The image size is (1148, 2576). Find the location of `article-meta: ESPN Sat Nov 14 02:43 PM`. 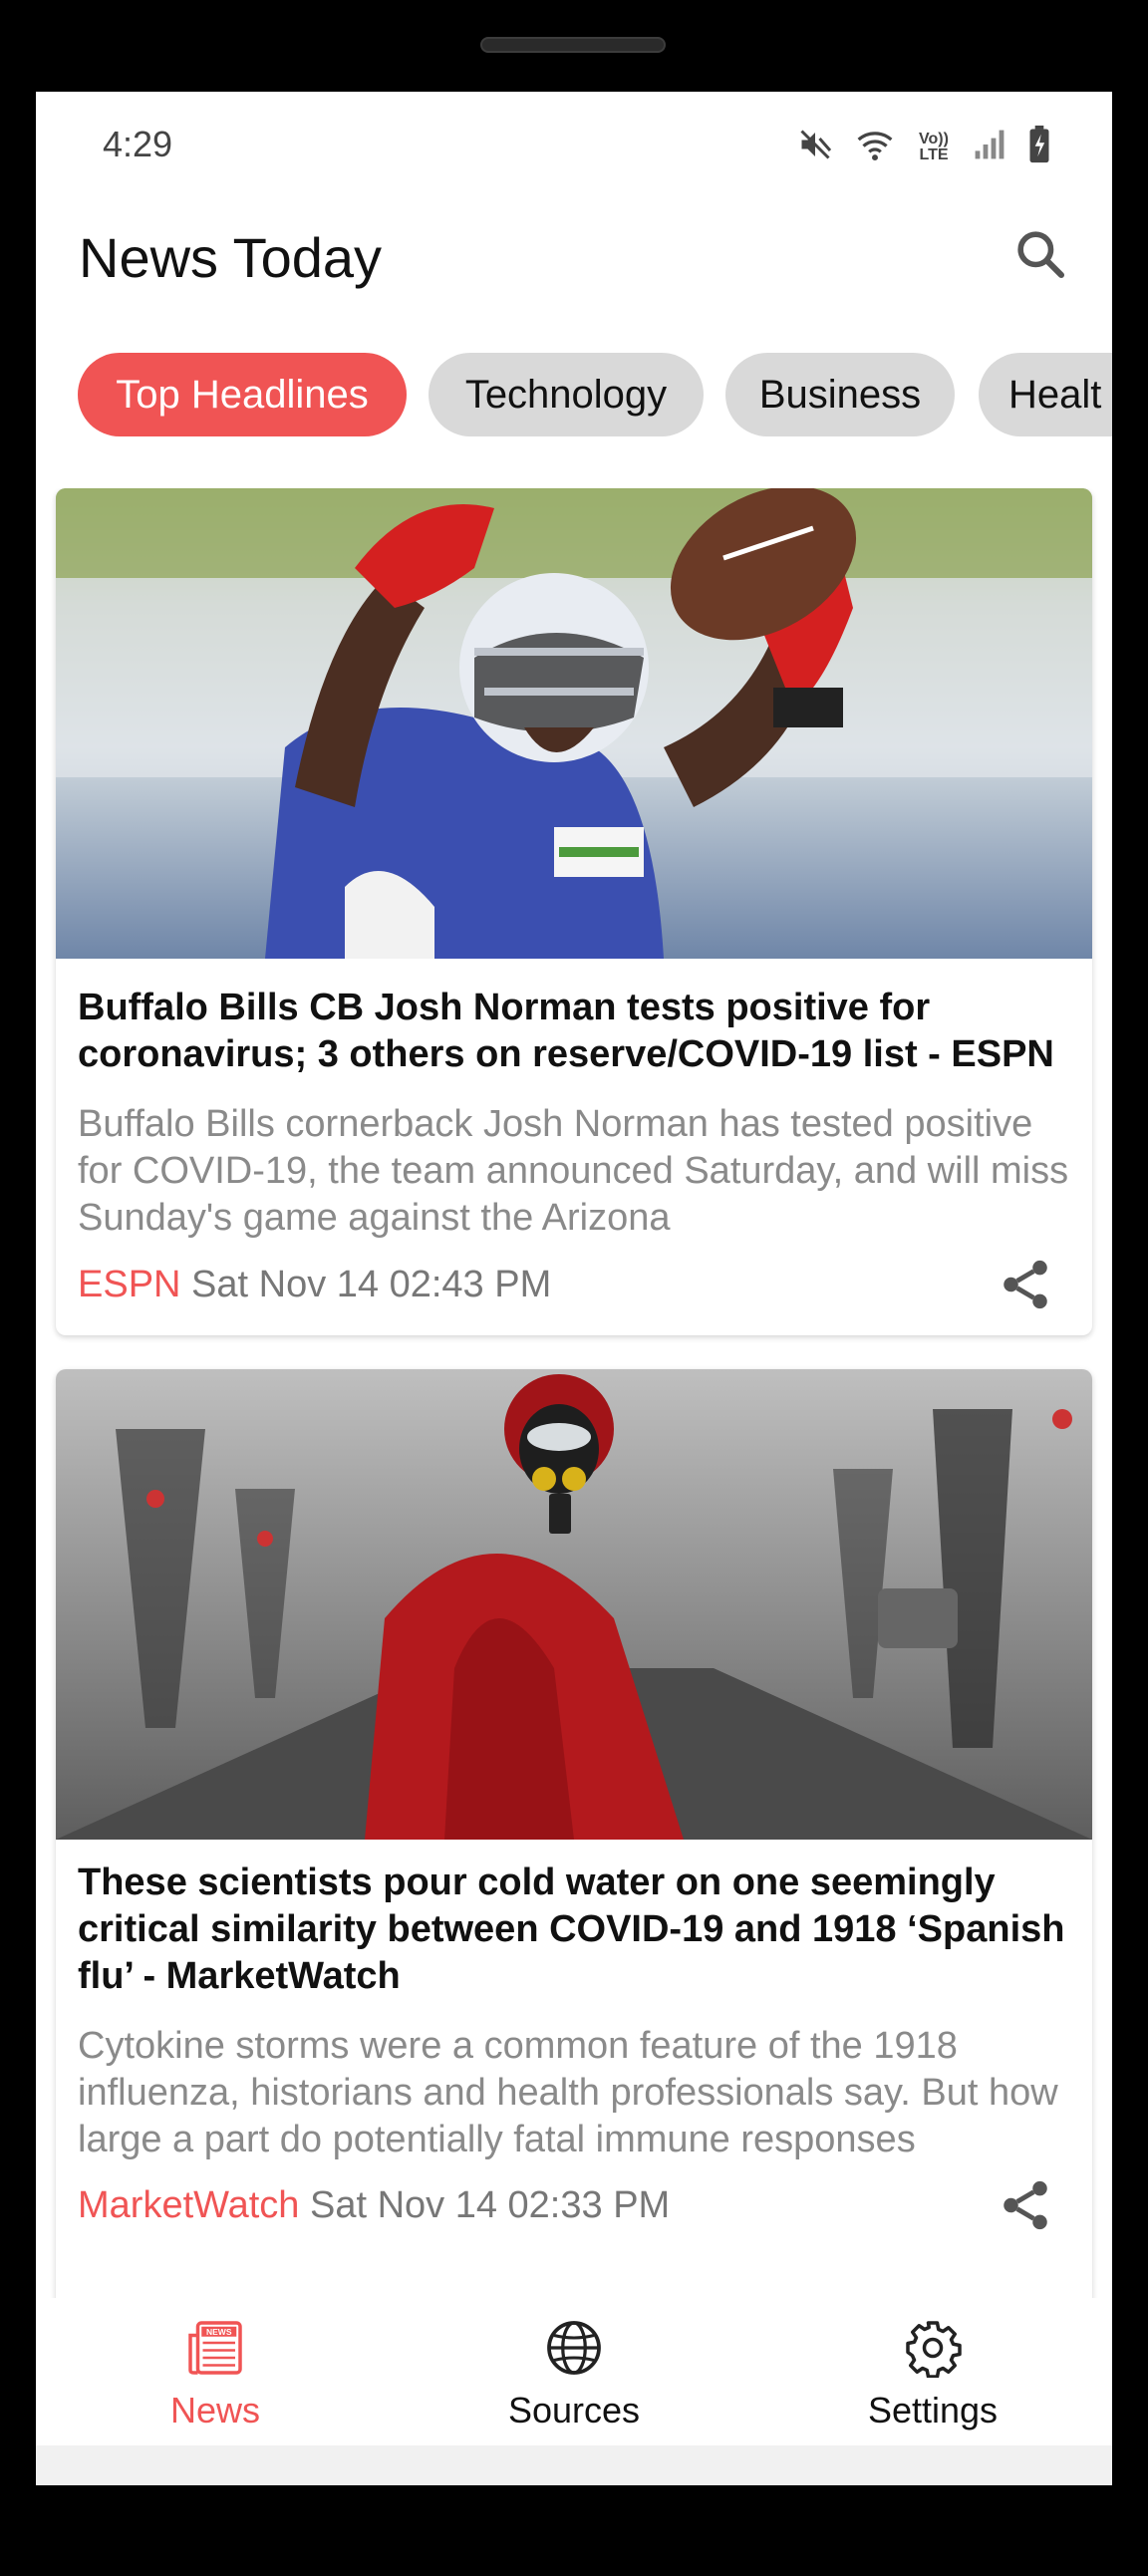

article-meta: ESPN Sat Nov 14 02:43 PM is located at coordinates (314, 1285).